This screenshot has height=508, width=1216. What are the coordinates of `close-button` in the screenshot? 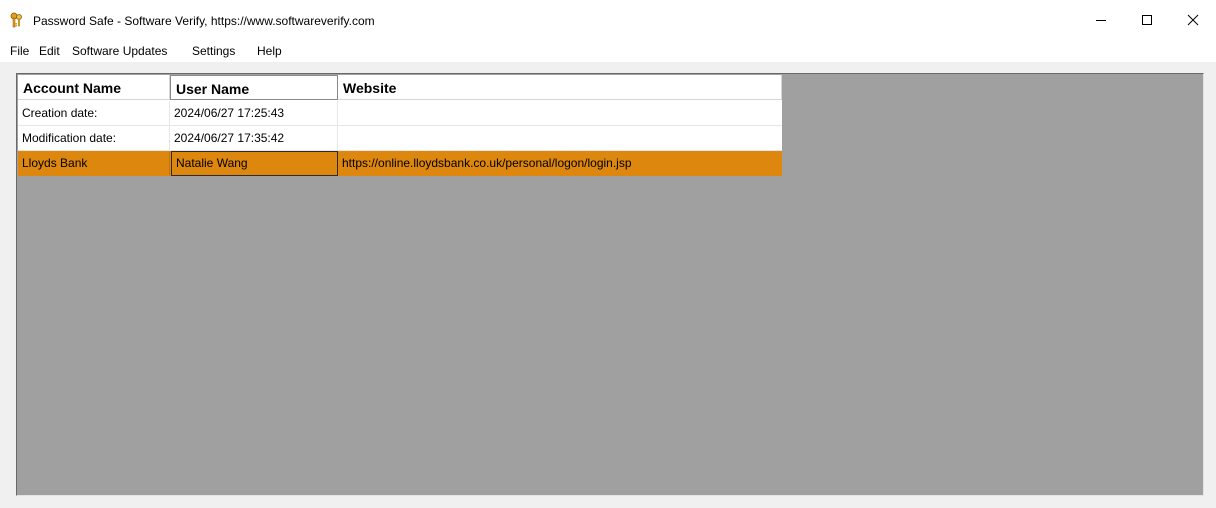 It's located at (1193, 20).